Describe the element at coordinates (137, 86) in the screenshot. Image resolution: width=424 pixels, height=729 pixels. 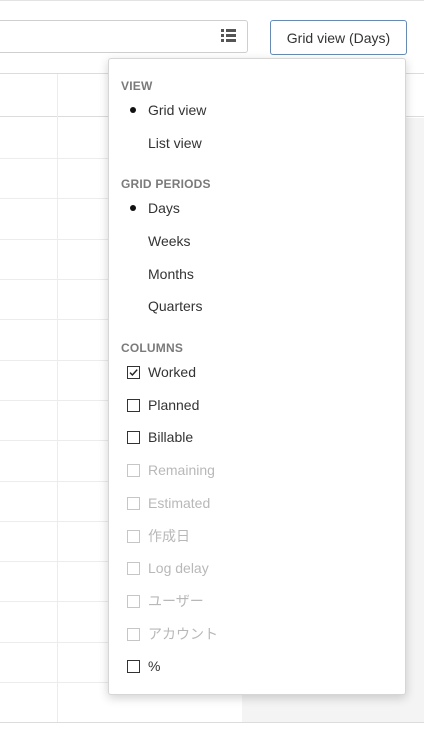
I see `section-title-view: VIEW` at that location.